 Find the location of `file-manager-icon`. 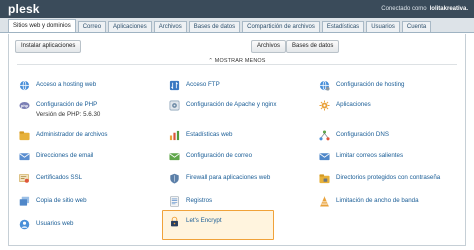

file-manager-icon is located at coordinates (24, 135).